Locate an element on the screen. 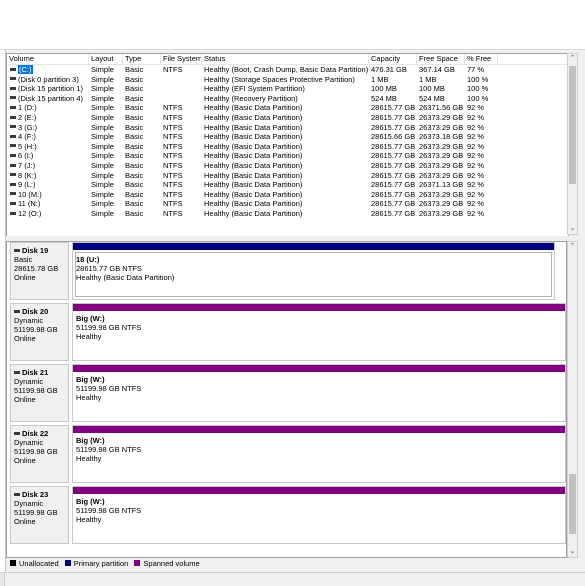 This screenshot has height=586, width=585. partition-detail: 28615.77 GB NTFS is located at coordinates (109, 268).